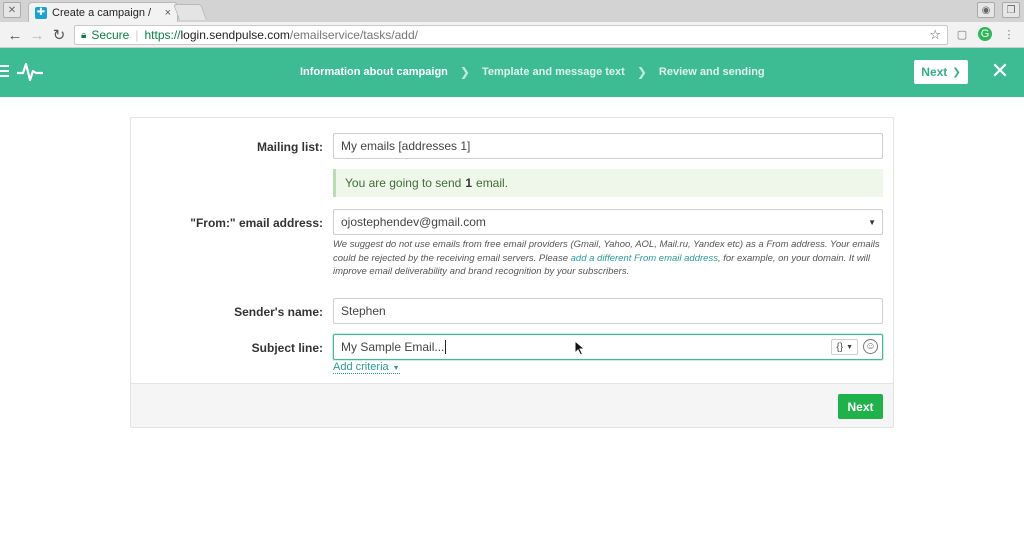  Describe the element at coordinates (446, 347) in the screenshot. I see `text-cursor` at that location.